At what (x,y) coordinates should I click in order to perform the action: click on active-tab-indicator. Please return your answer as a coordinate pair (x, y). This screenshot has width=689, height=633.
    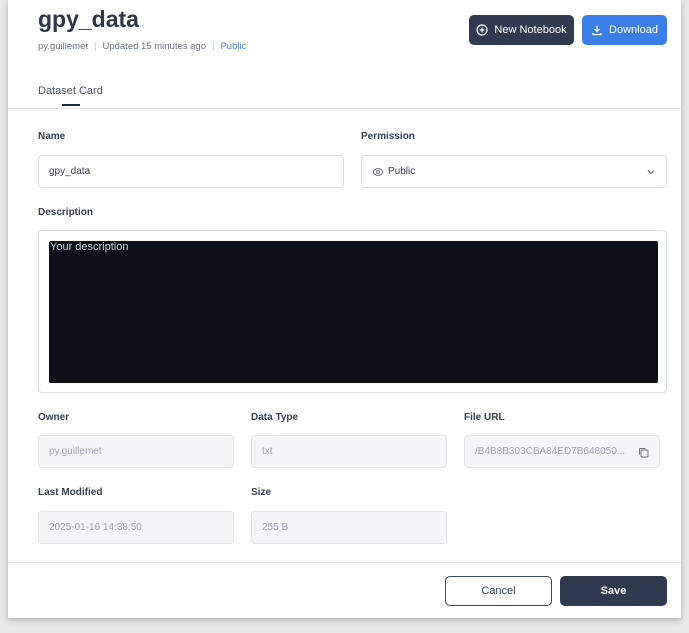
    Looking at the image, I should click on (71, 105).